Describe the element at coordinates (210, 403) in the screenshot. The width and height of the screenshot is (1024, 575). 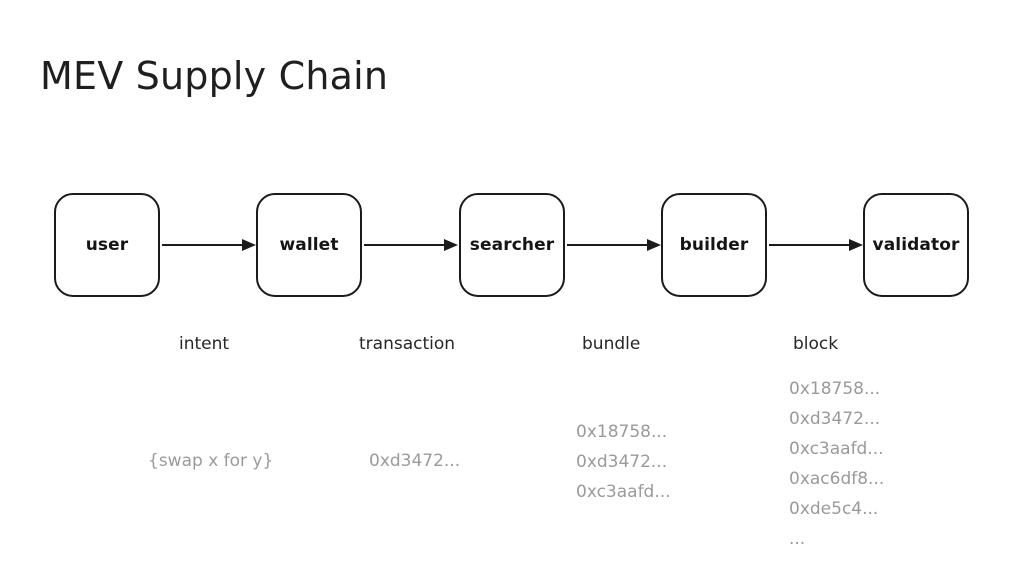
I see `column-intent: intent {swap x for y}` at that location.